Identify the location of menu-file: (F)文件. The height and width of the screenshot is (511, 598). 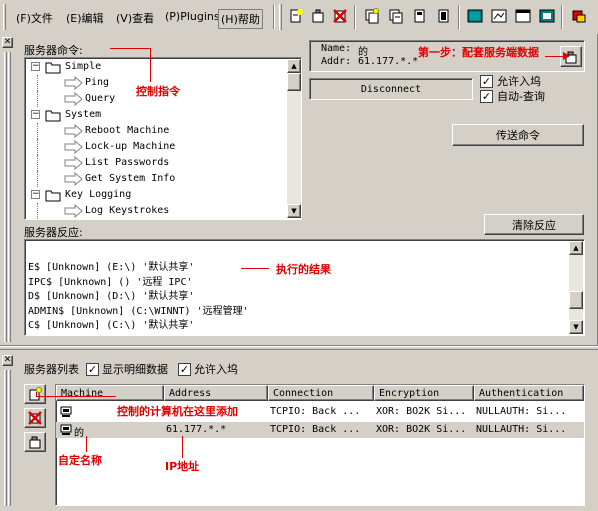
(34, 18).